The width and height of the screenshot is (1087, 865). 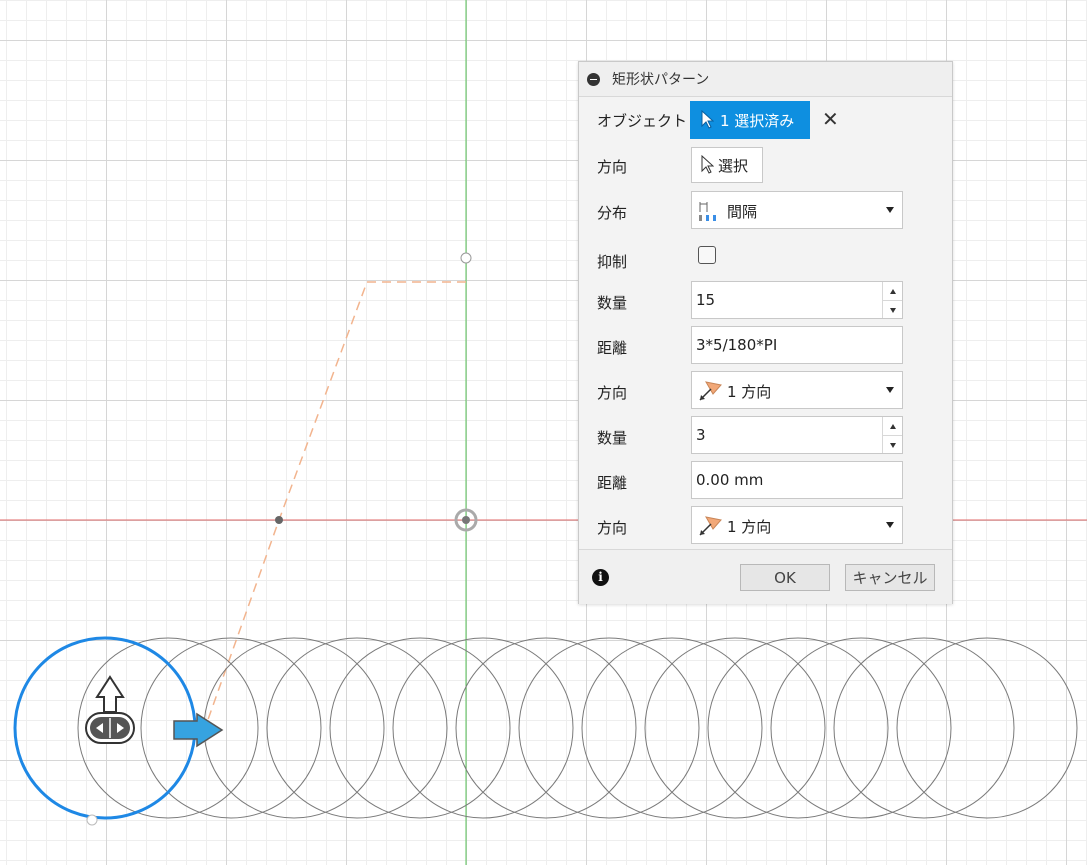 I want to click on quantity-1-stepper: 15, so click(x=797, y=300).